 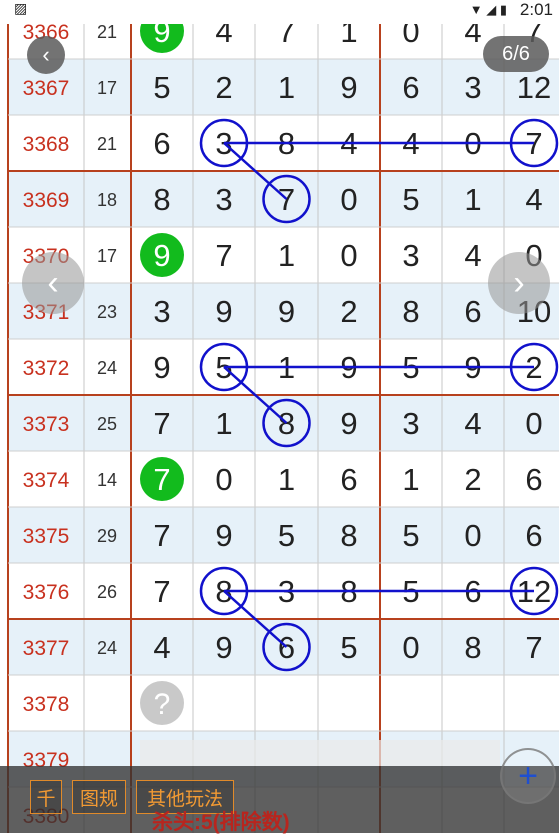 I want to click on sum-value: 29, so click(x=107, y=536).